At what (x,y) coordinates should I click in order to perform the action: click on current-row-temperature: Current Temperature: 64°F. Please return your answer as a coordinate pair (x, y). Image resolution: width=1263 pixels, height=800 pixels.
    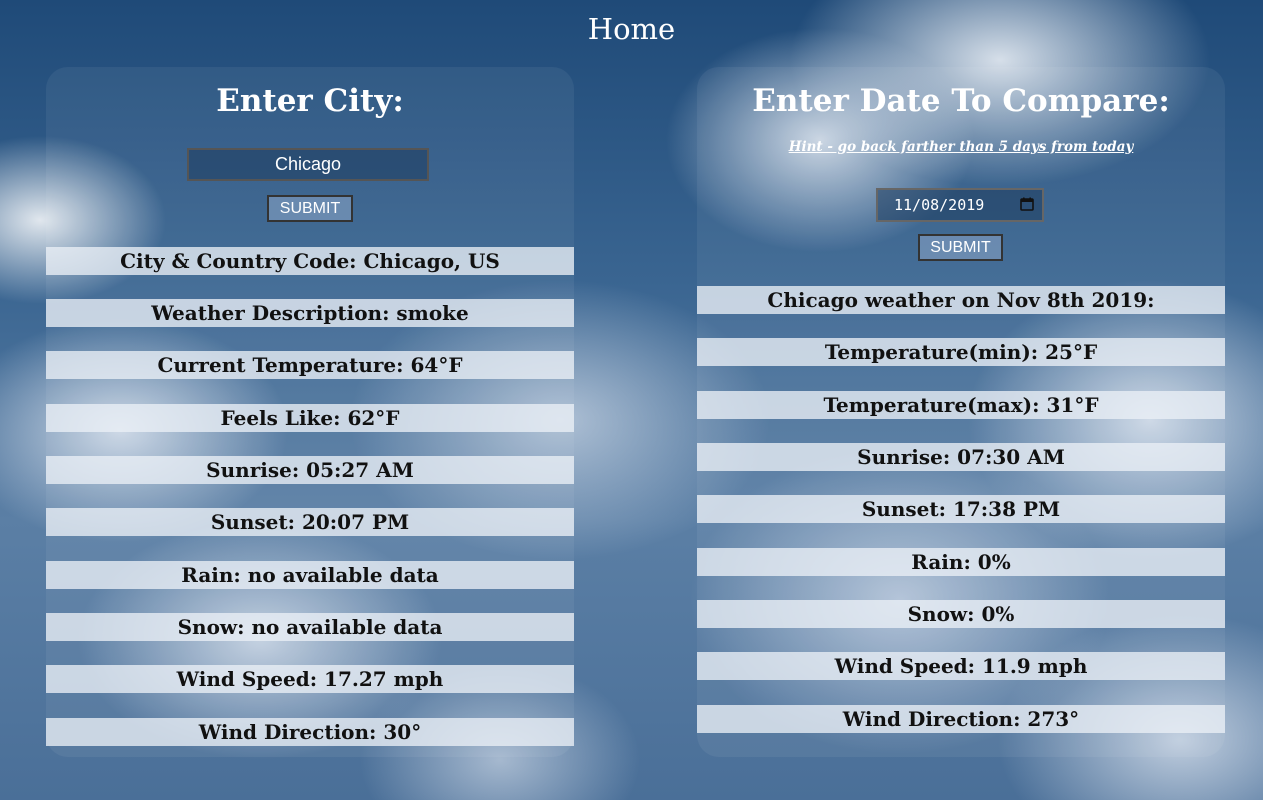
    Looking at the image, I should click on (310, 365).